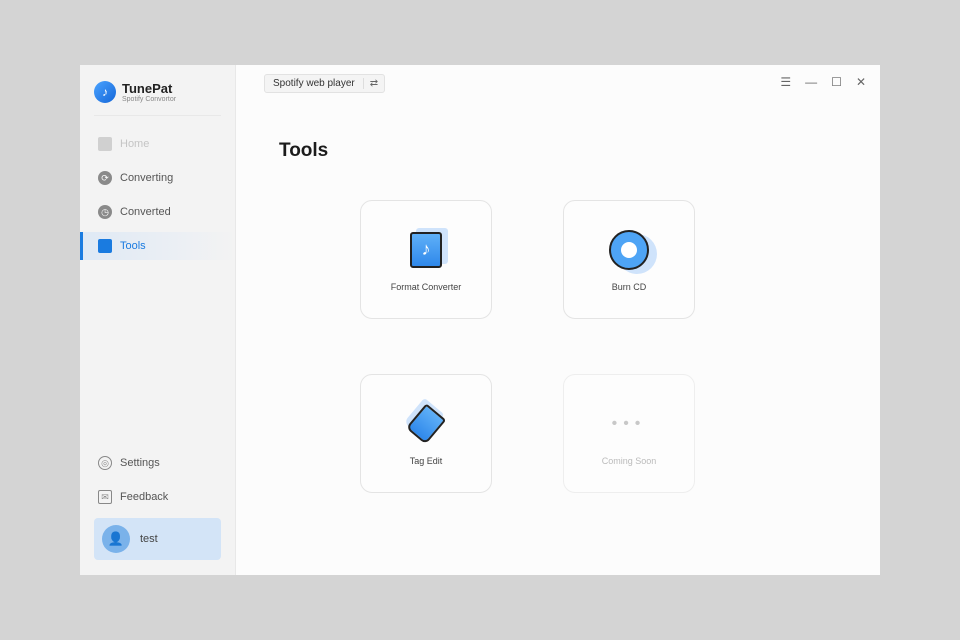  Describe the element at coordinates (629, 433) in the screenshot. I see `tool-coming-soon: ••• Coming Soon` at that location.